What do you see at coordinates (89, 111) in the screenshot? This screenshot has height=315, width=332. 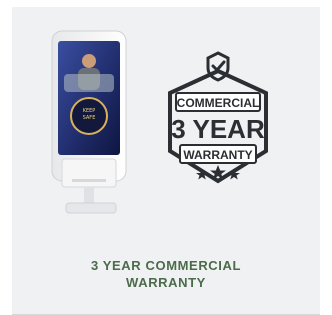 I see `svg-text: KEEP` at bounding box center [89, 111].